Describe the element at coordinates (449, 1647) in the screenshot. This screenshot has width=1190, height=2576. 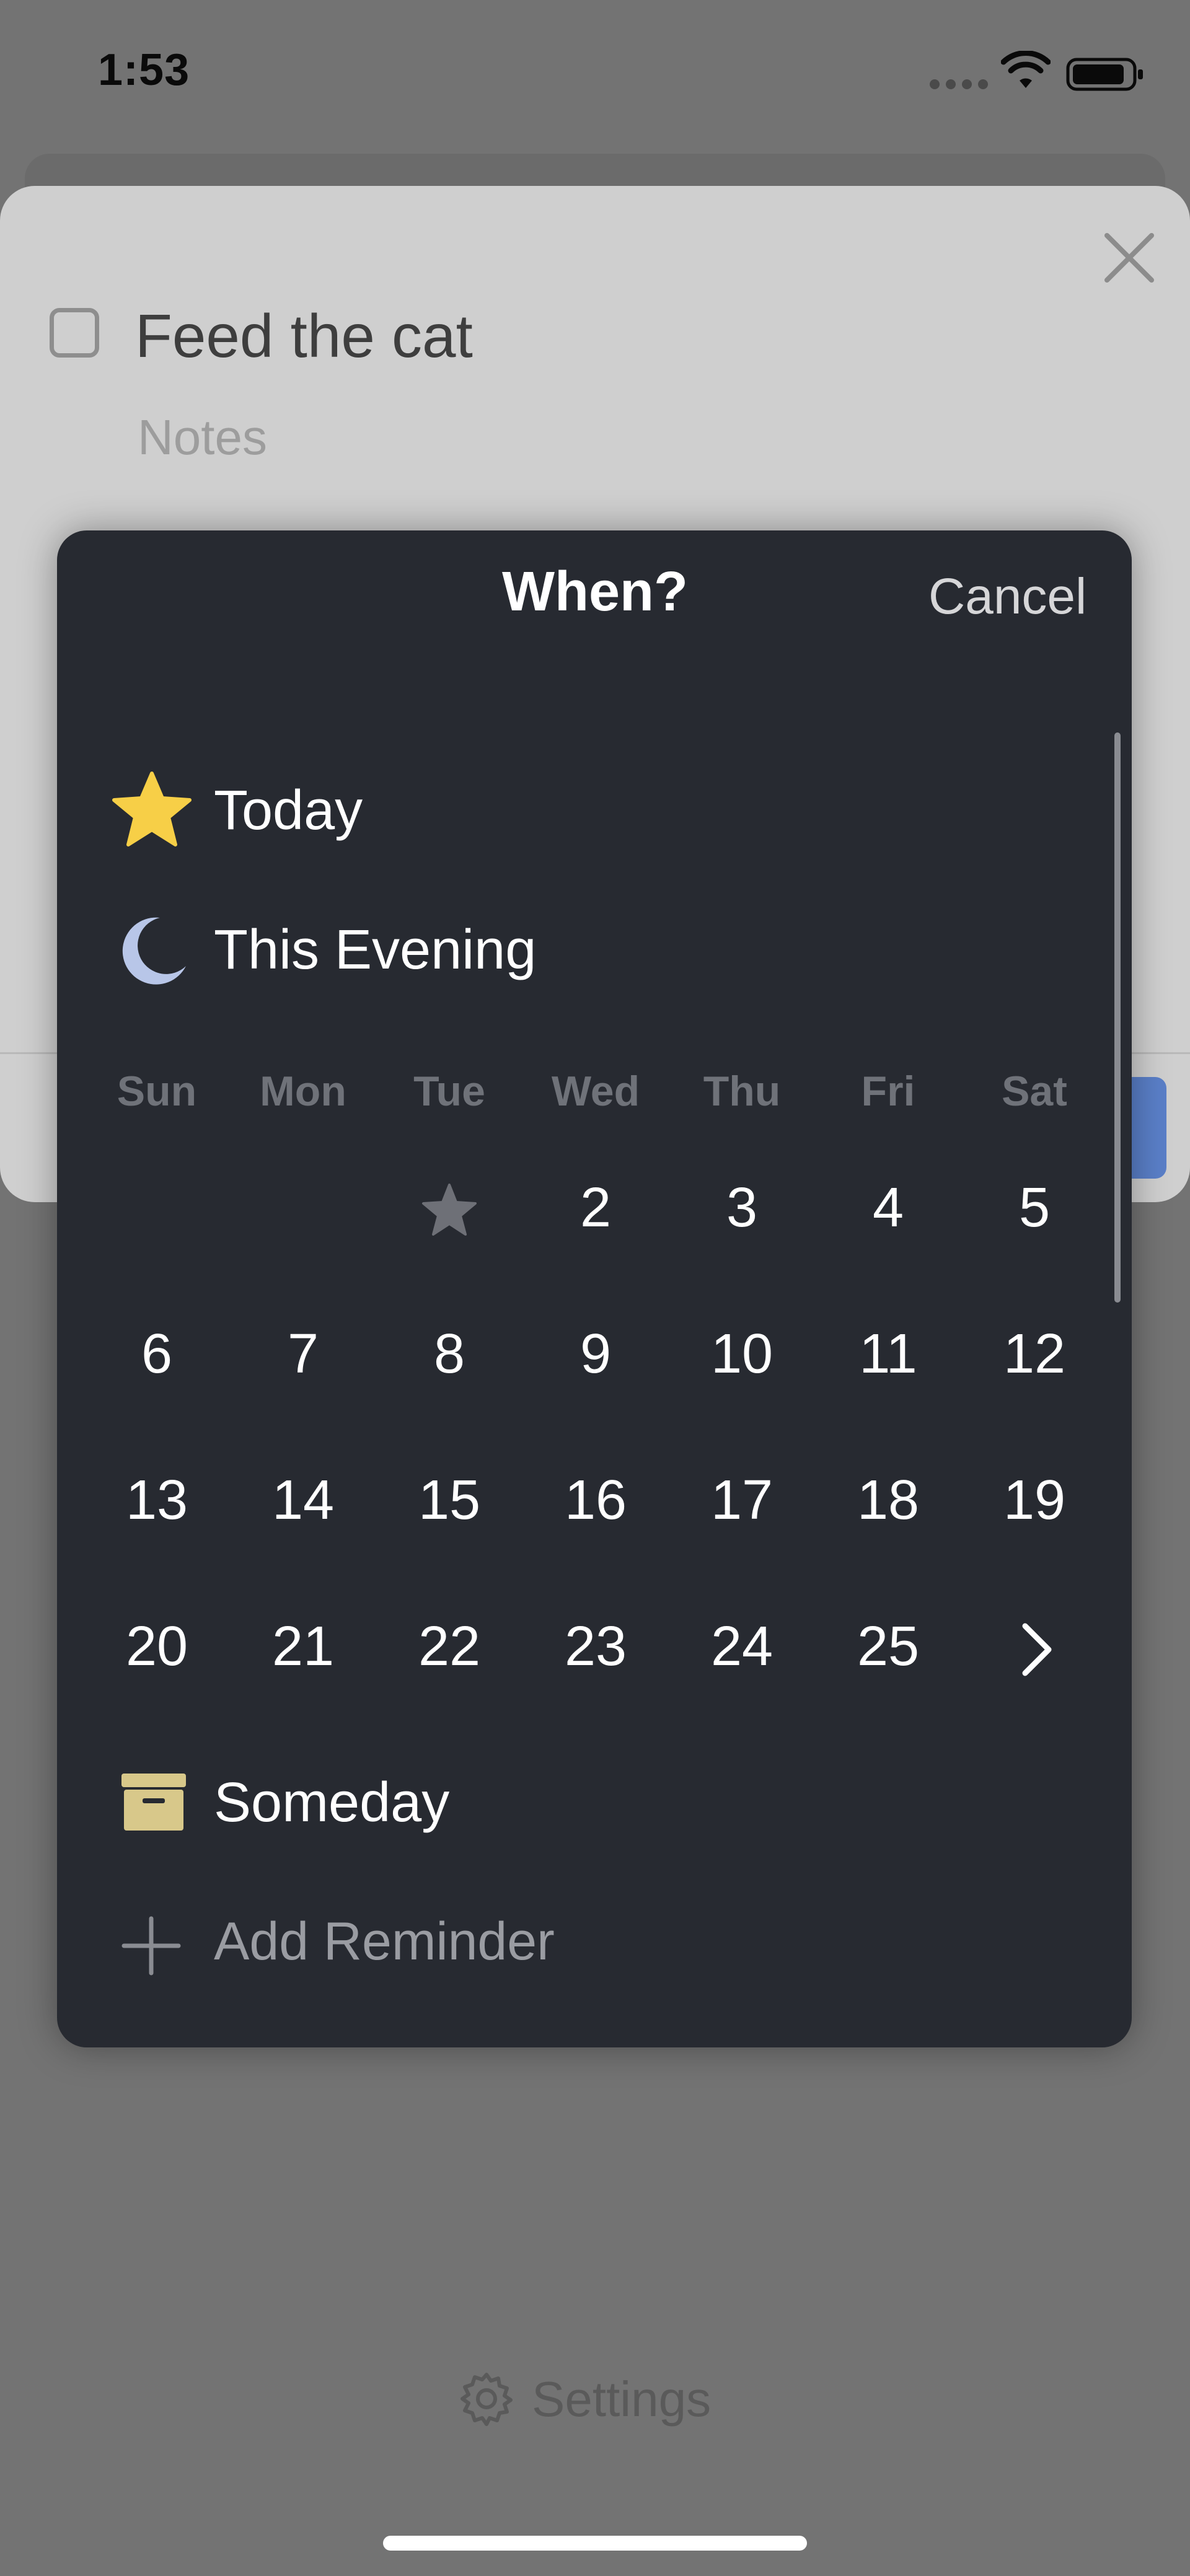
I see `calendar-day: 22` at that location.